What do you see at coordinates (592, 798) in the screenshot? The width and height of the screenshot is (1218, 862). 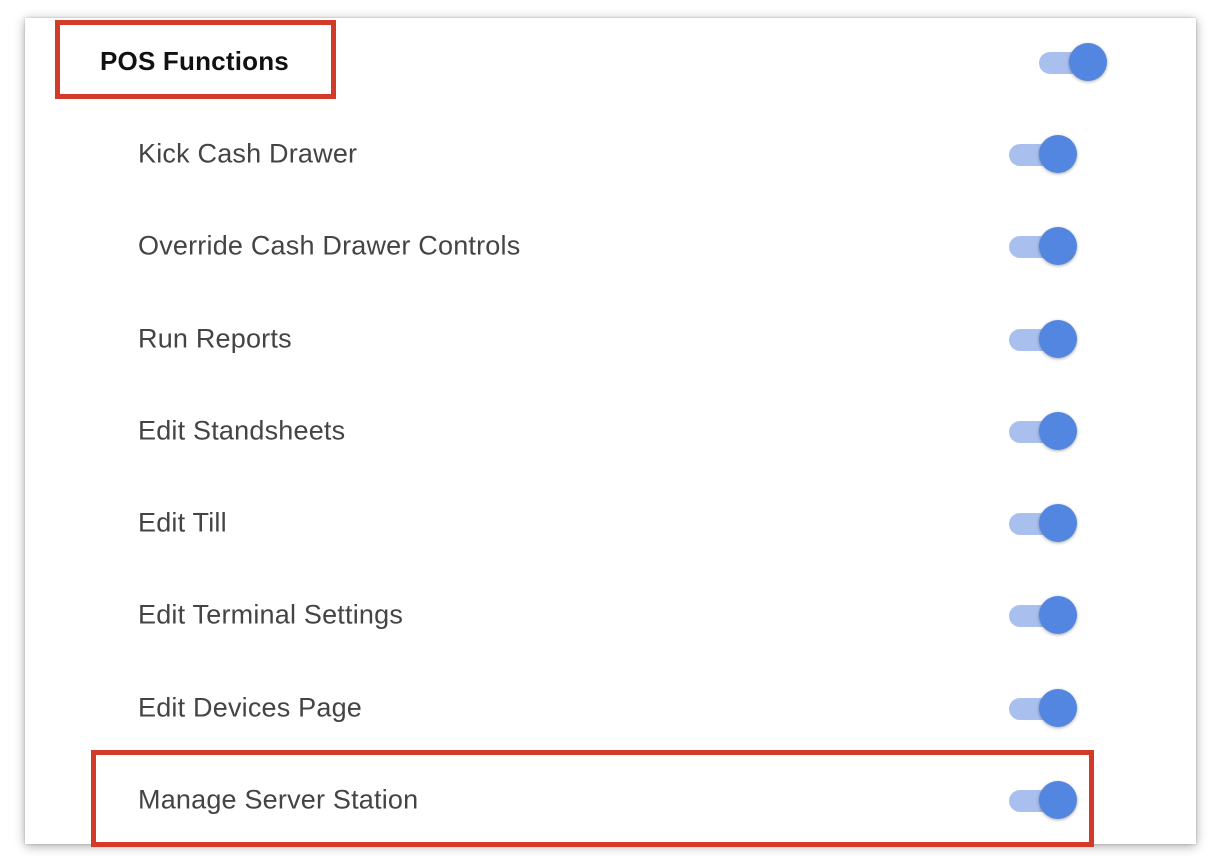 I see `manage-server-station-highlight-box` at bounding box center [592, 798].